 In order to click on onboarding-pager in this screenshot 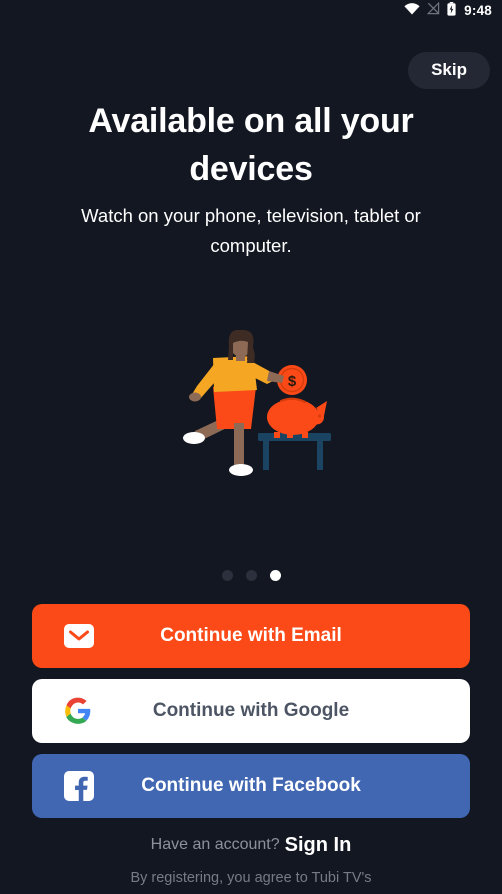, I will do `click(251, 576)`.